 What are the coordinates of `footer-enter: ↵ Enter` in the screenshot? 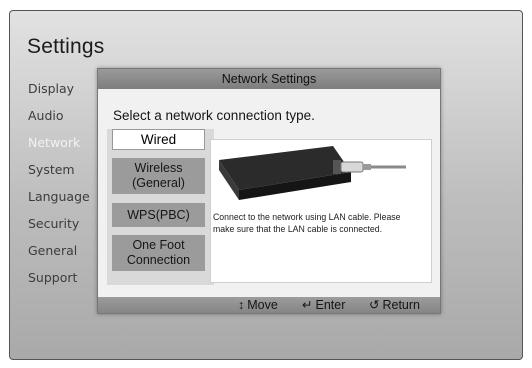 It's located at (323, 305).